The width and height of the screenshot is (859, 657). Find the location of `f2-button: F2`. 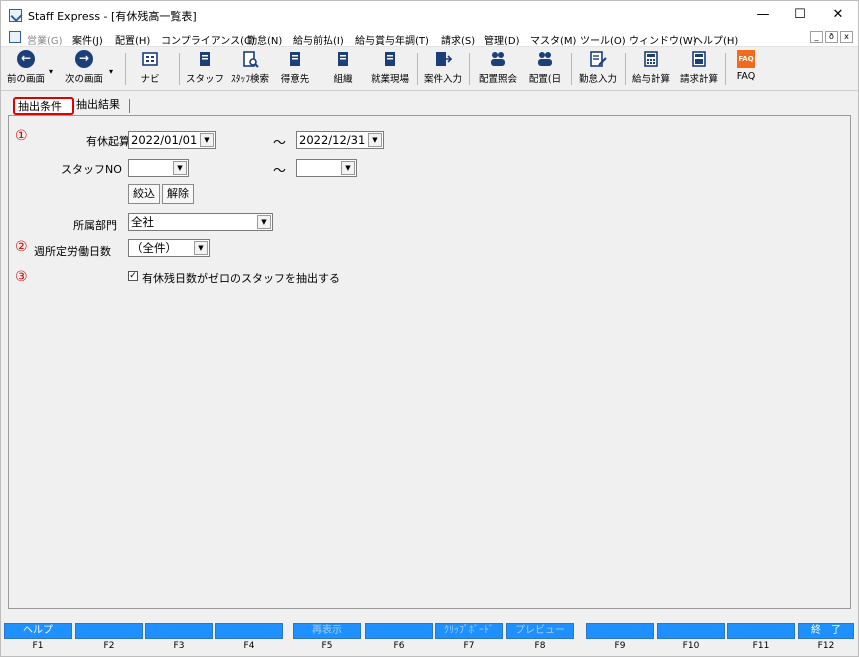

f2-button: F2 is located at coordinates (109, 639).